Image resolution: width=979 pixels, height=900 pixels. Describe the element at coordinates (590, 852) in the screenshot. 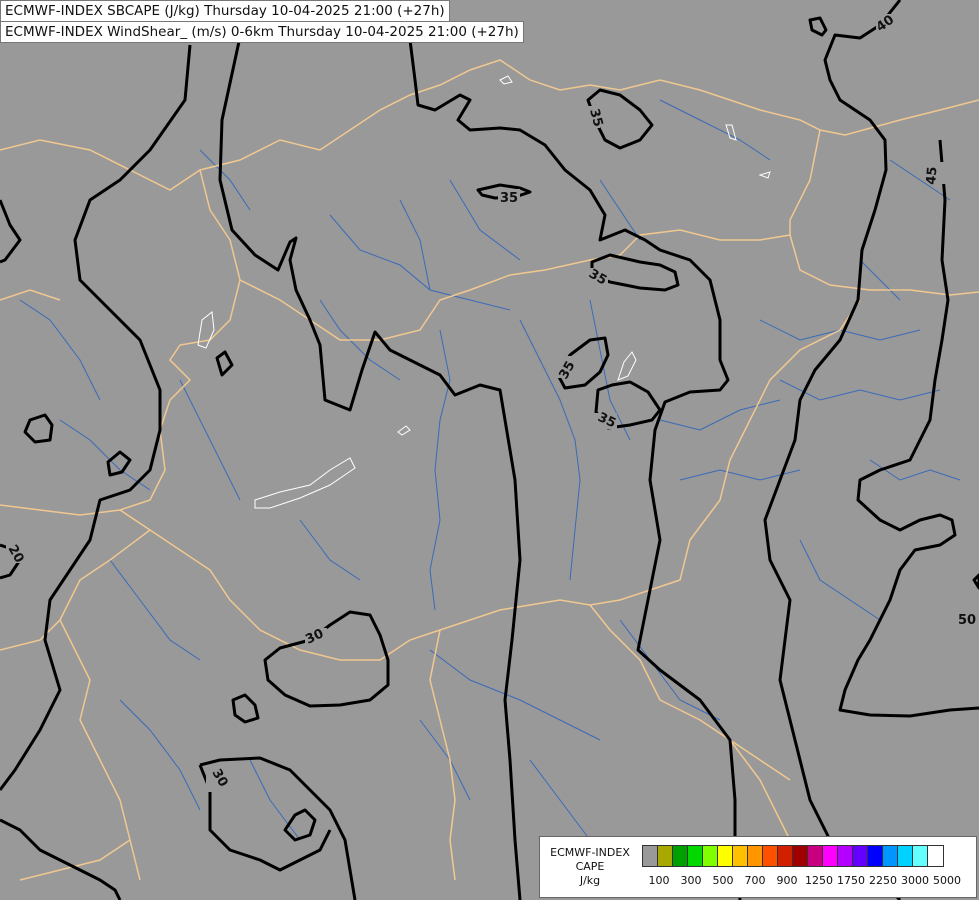

I see `legend-title-model: ECMWF-INDEX` at that location.